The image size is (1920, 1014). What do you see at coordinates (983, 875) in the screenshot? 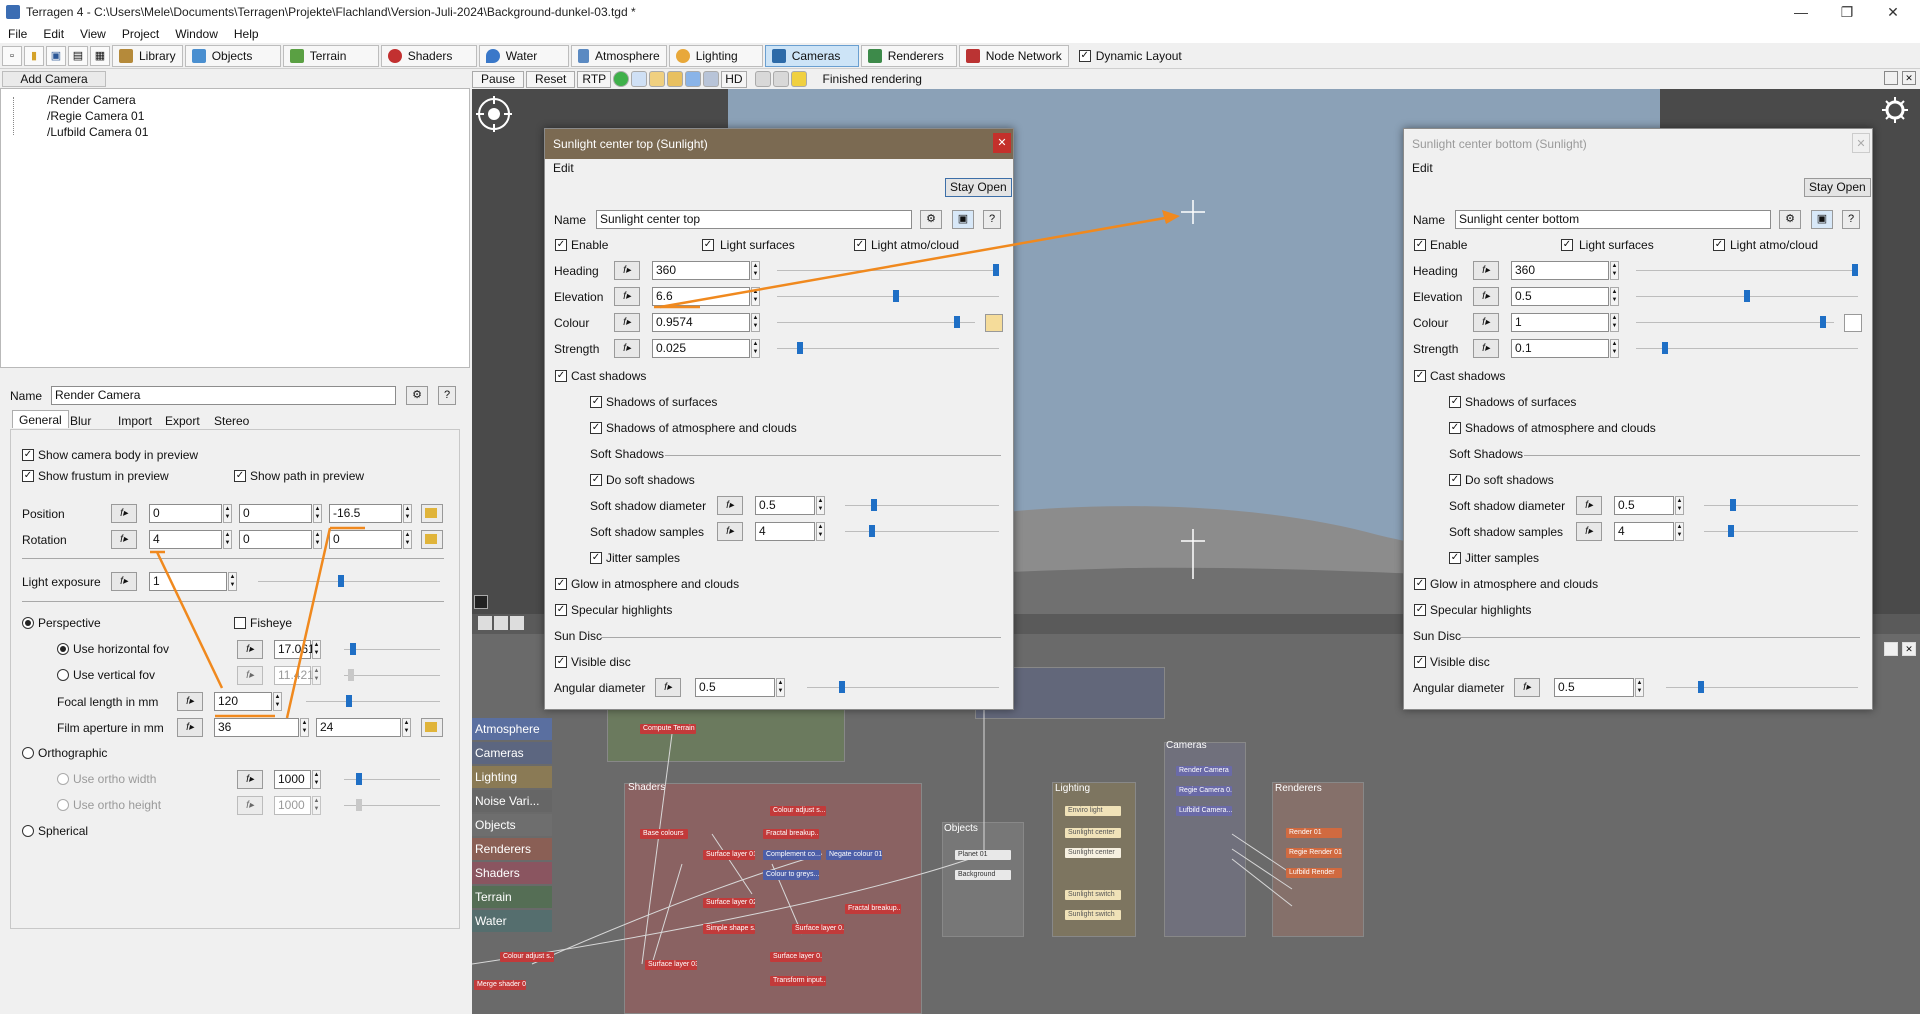
I see `node-object-2: Background` at bounding box center [983, 875].